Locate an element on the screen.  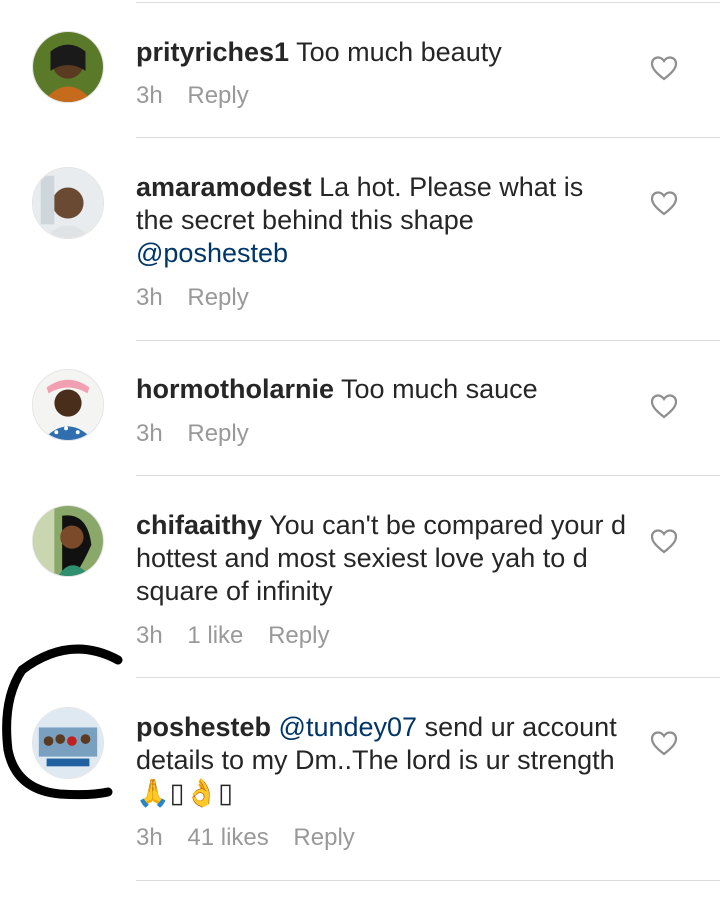
comment-text: hormotholarnie Too much sauce is located at coordinates (381, 389).